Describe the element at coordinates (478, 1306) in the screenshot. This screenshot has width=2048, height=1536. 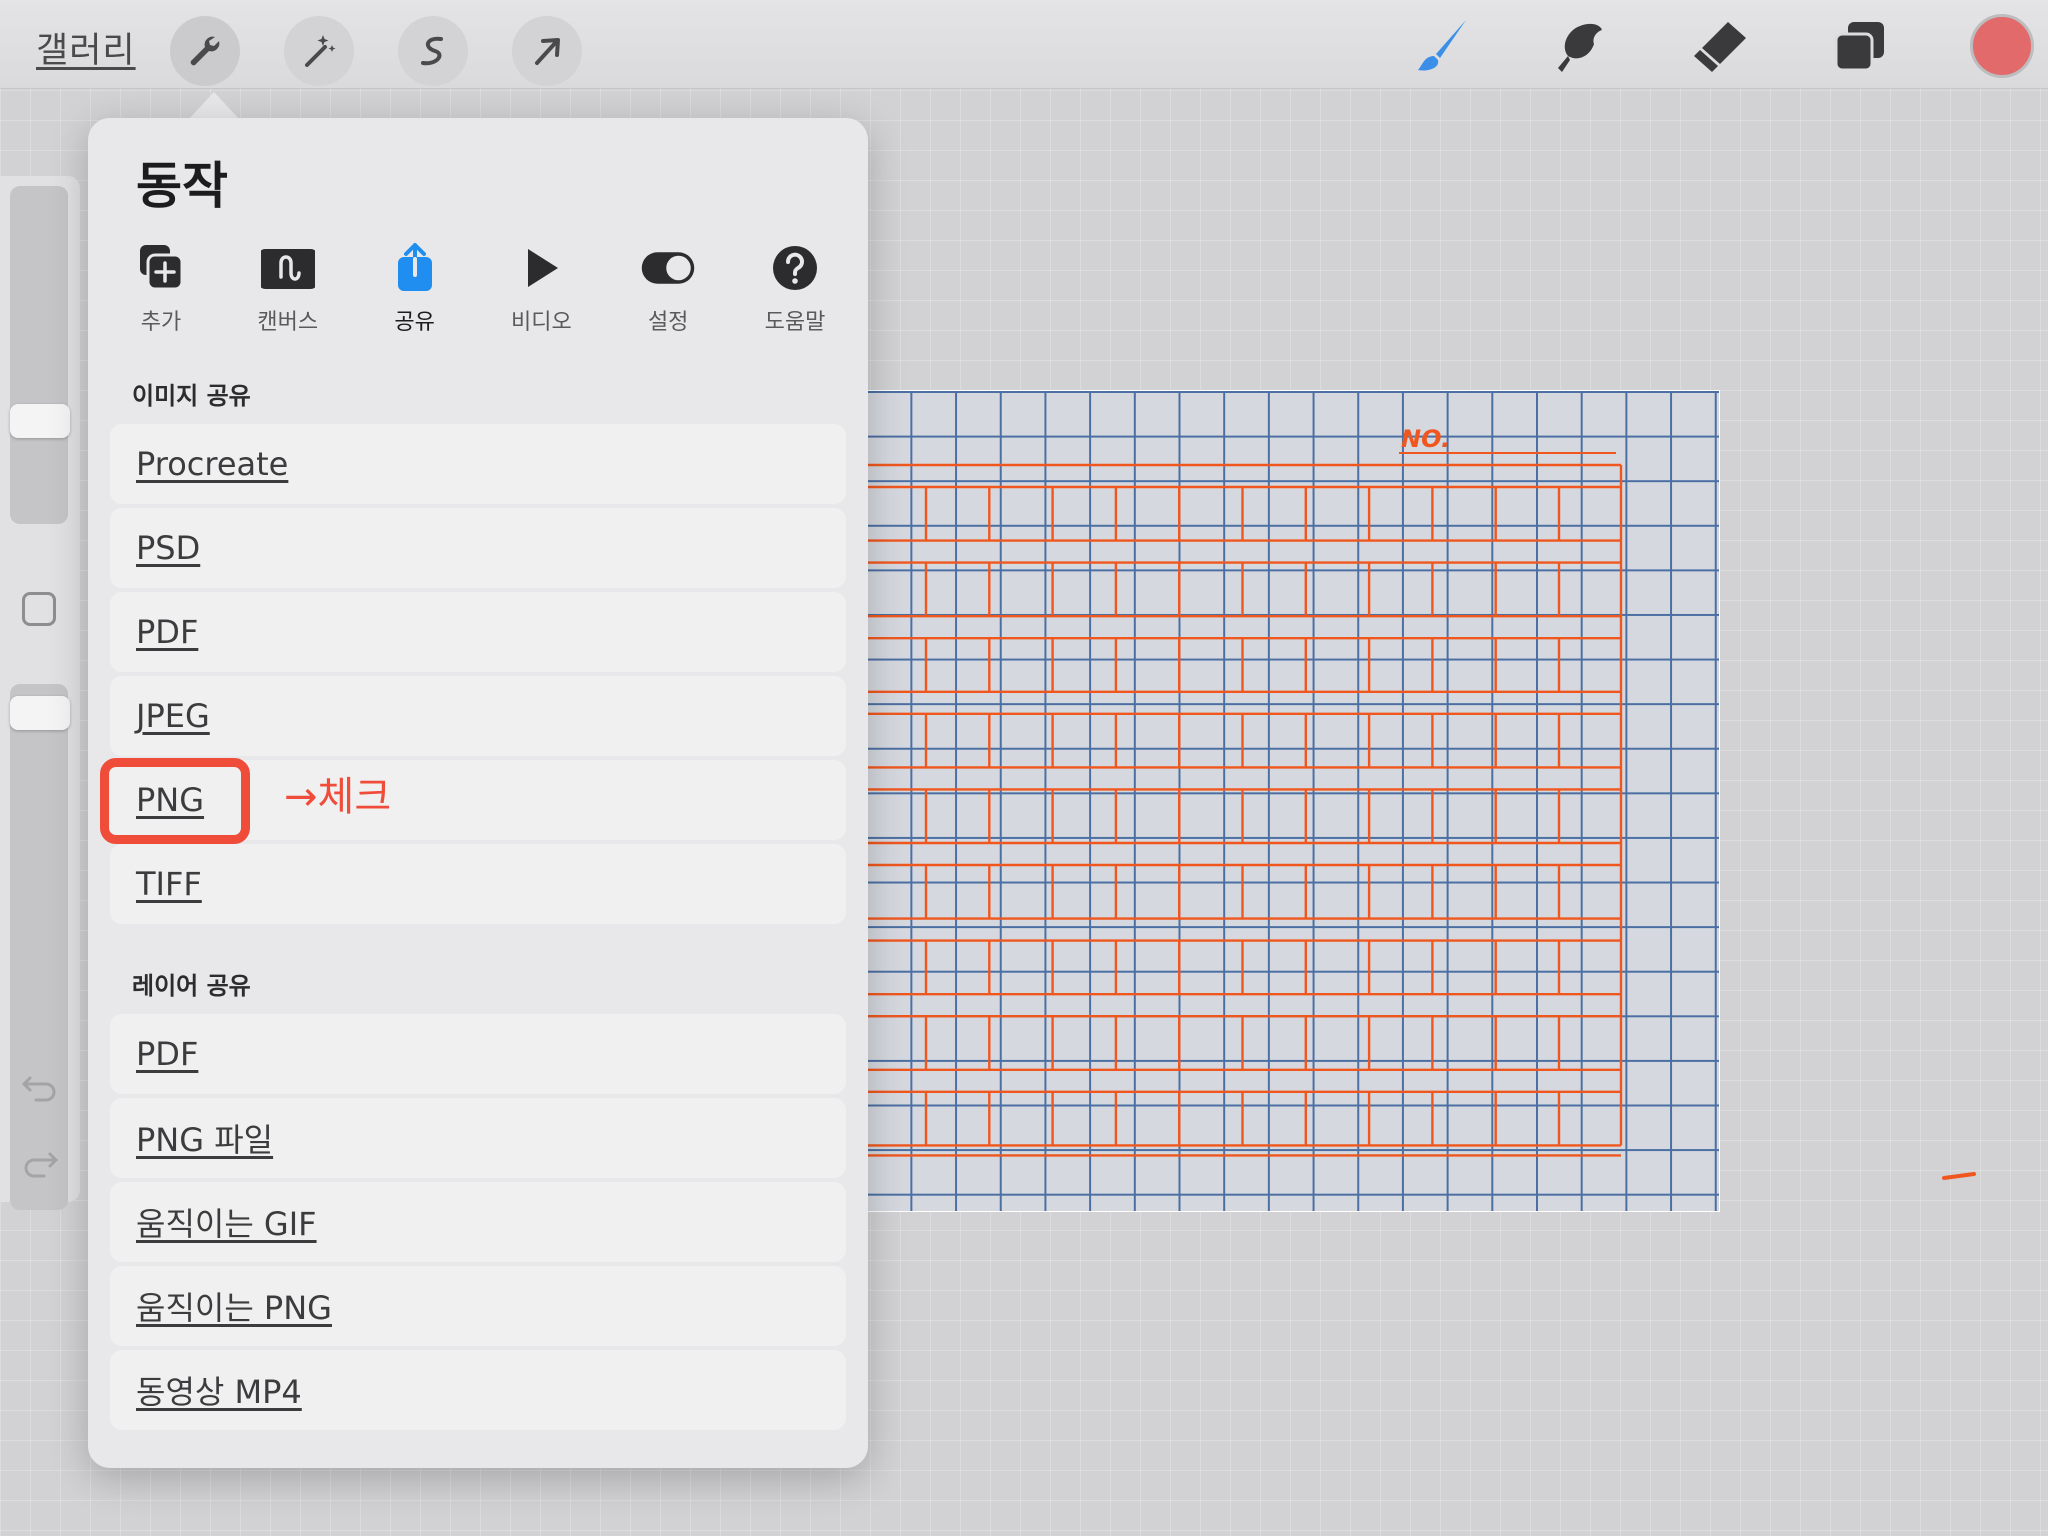
I see `share-animated-png: 움직이는 PNG` at that location.